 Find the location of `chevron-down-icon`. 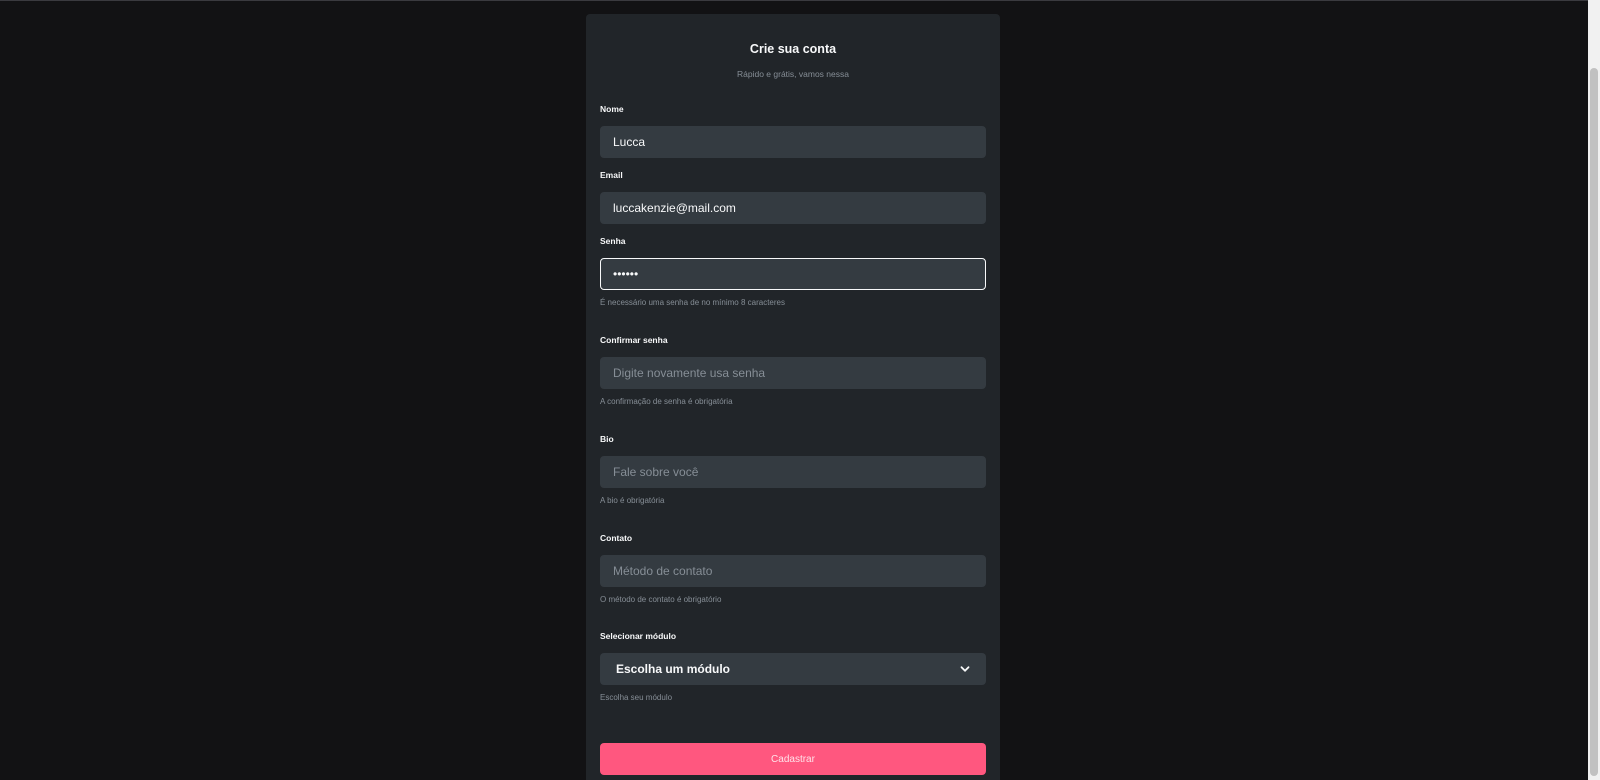

chevron-down-icon is located at coordinates (965, 669).